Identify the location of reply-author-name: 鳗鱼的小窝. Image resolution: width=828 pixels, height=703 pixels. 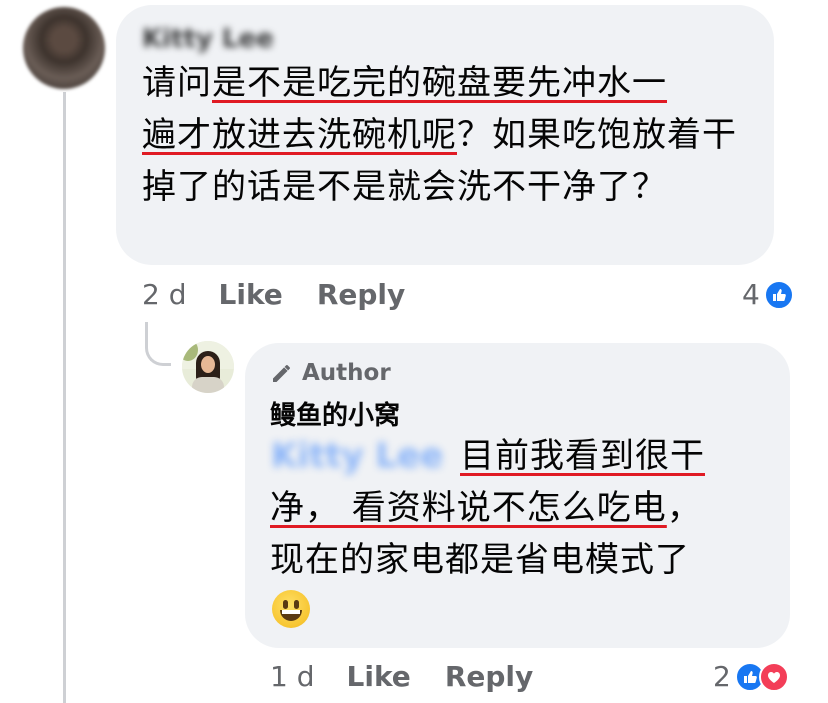
(335, 413).